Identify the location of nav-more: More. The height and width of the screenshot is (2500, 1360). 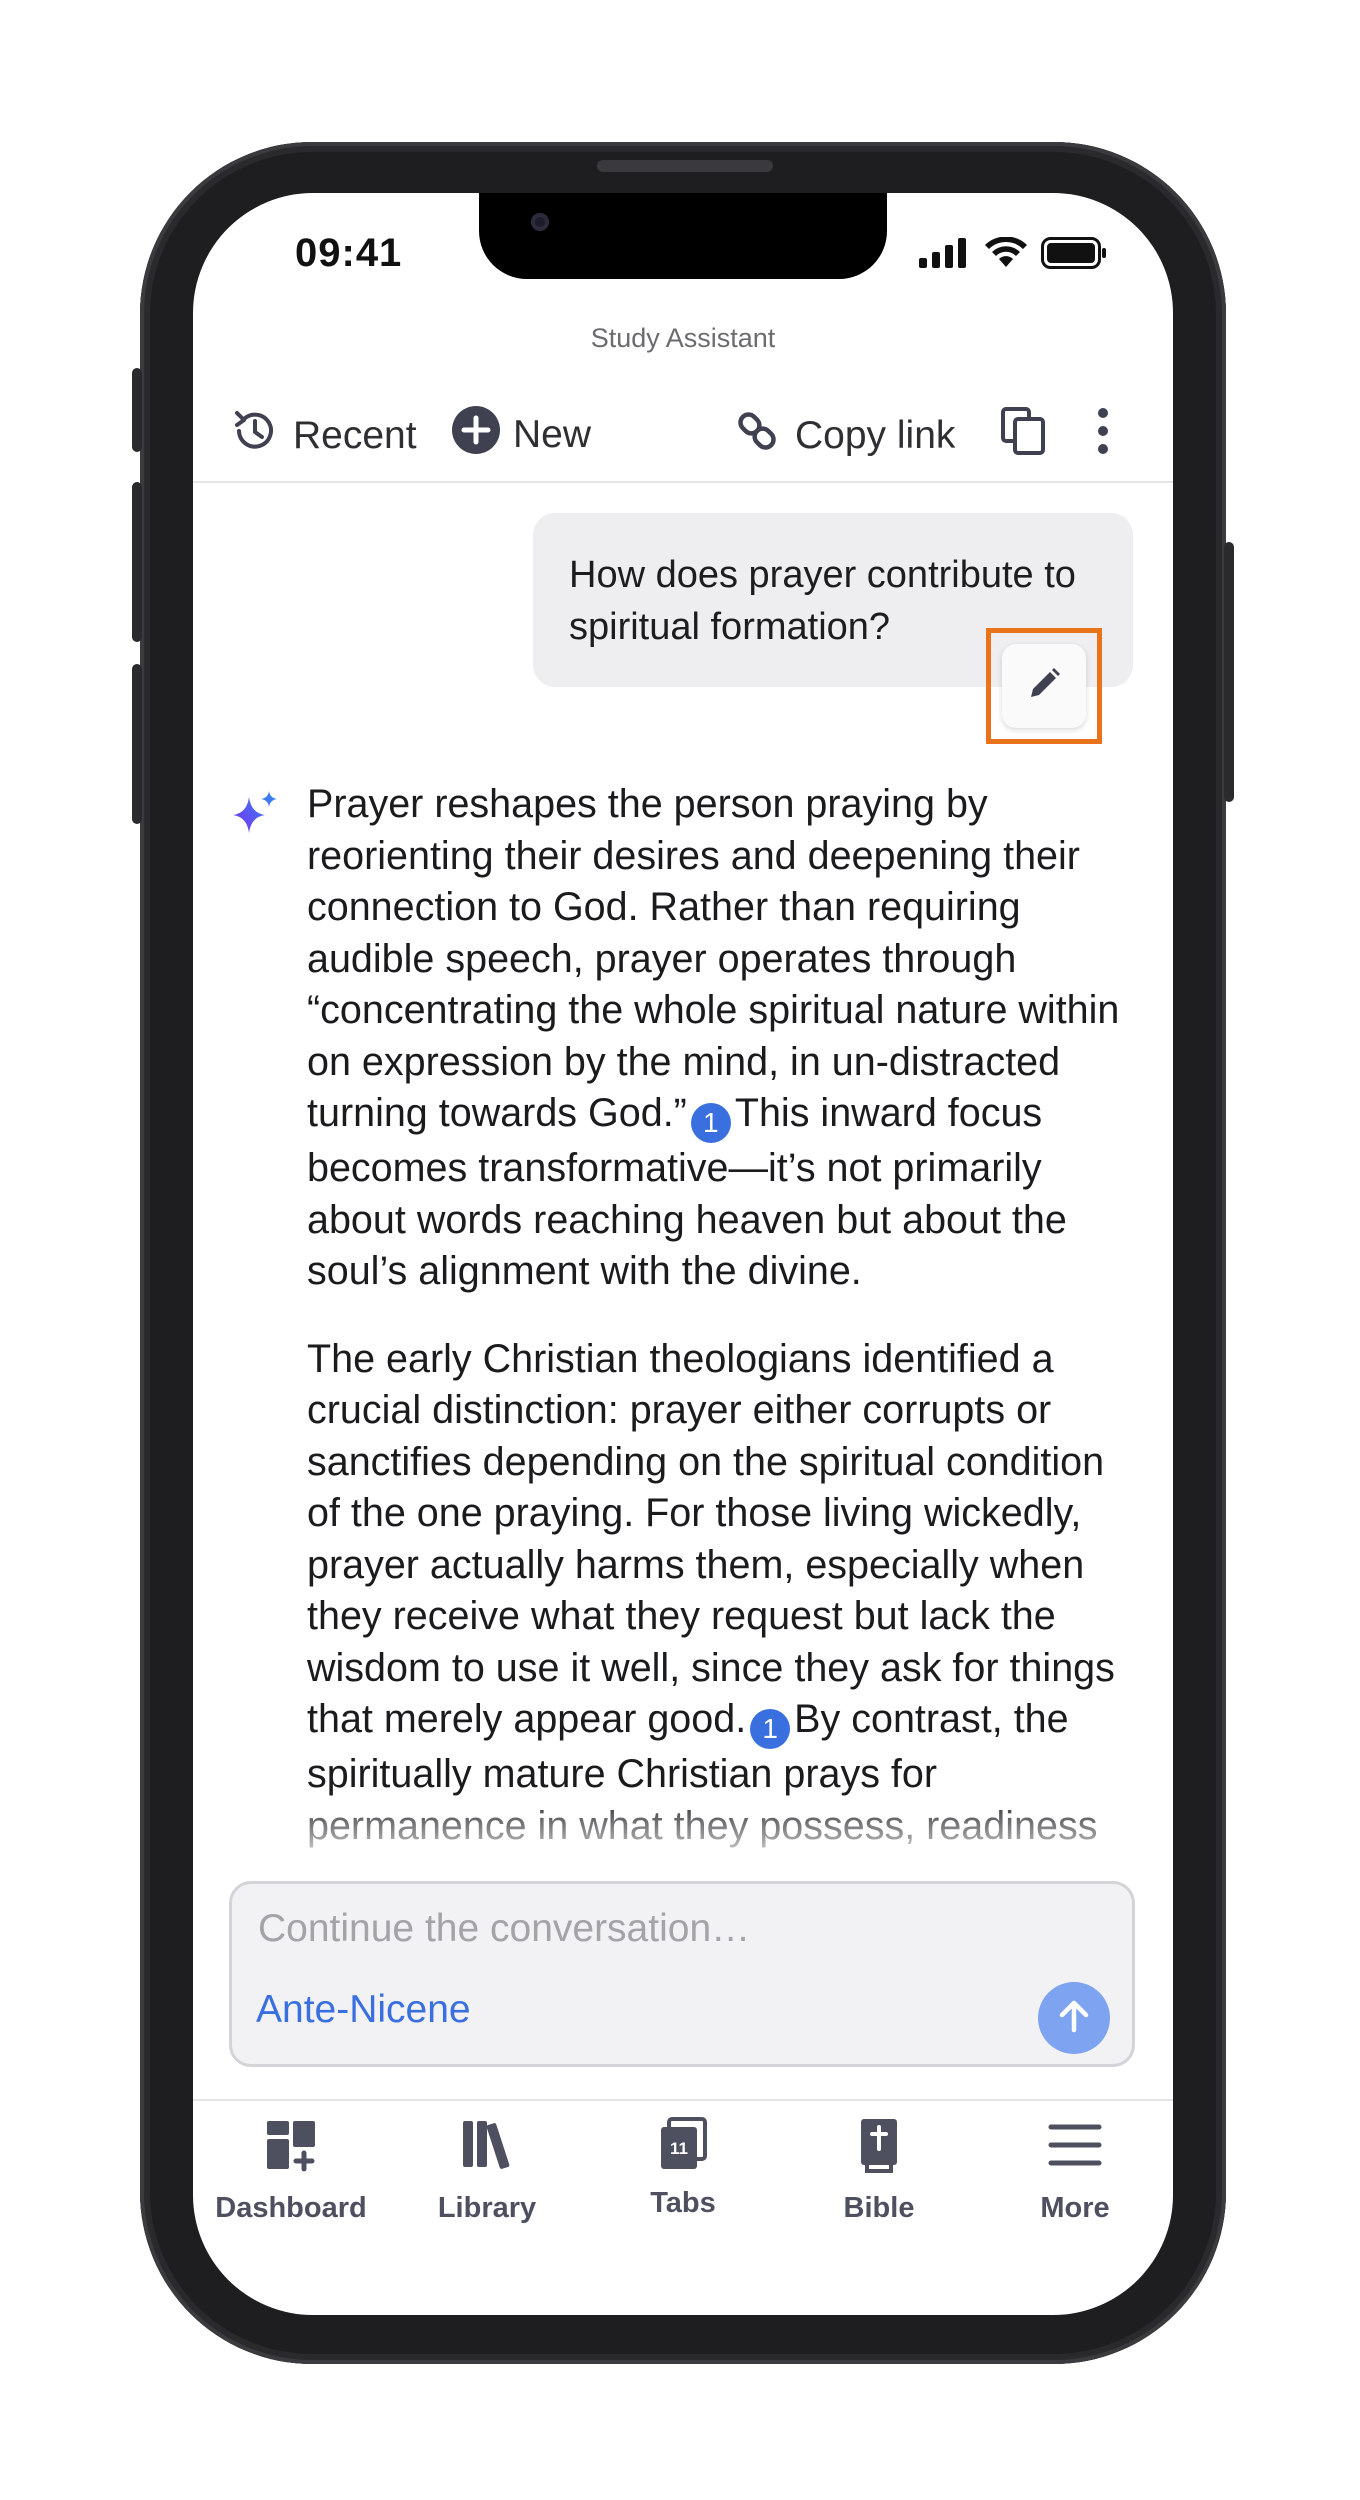
(1075, 2181).